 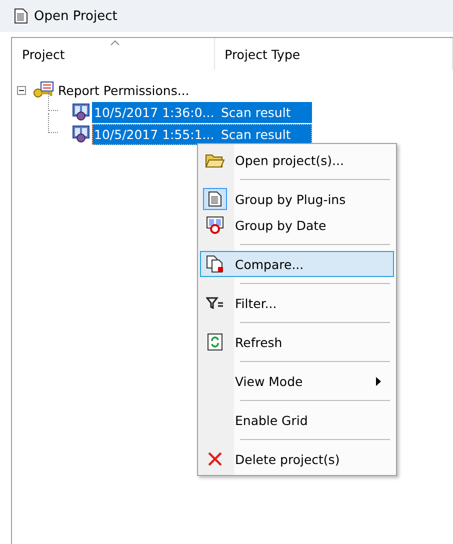 I want to click on project-icon, so click(x=44, y=90).